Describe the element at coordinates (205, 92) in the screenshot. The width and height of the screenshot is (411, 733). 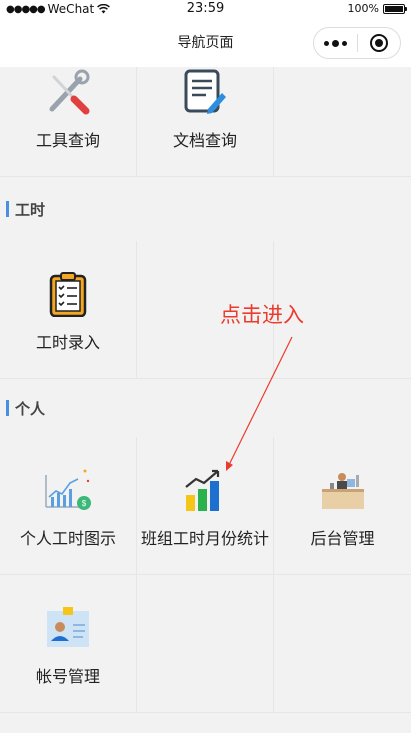
I see `document-icon` at that location.